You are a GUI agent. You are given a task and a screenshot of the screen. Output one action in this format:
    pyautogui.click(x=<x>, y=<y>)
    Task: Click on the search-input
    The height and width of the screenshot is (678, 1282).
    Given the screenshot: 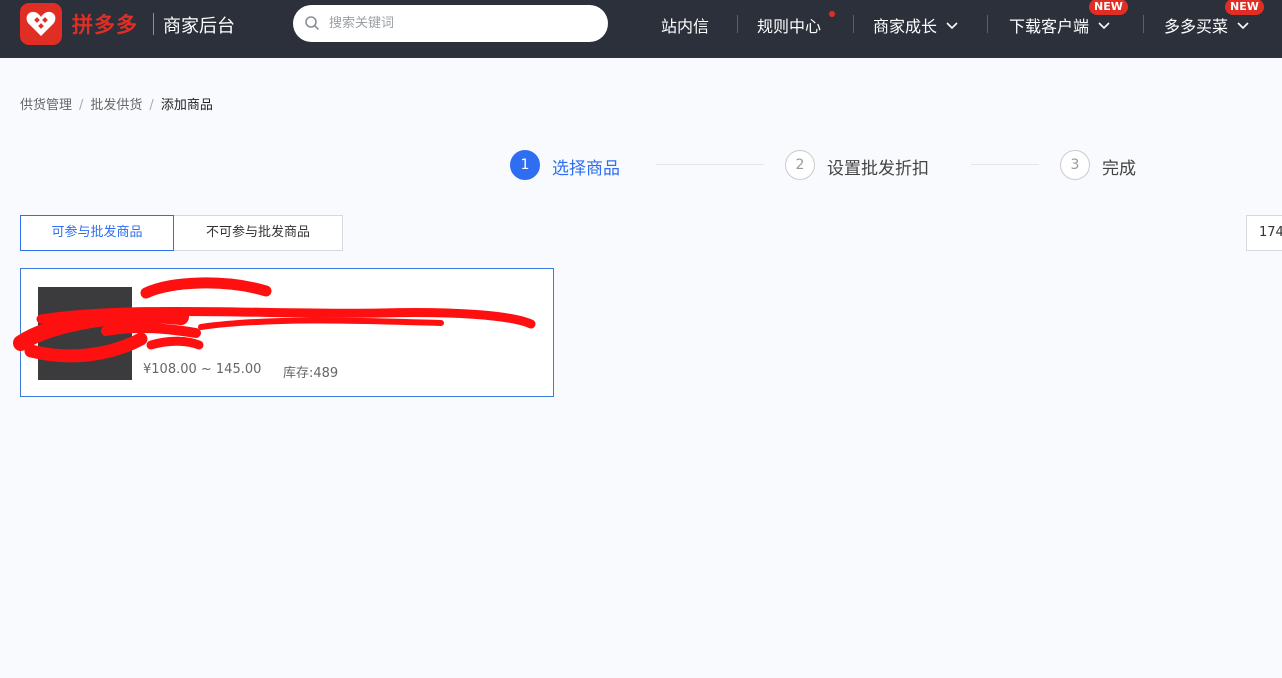 What is the action you would take?
    pyautogui.click(x=459, y=23)
    